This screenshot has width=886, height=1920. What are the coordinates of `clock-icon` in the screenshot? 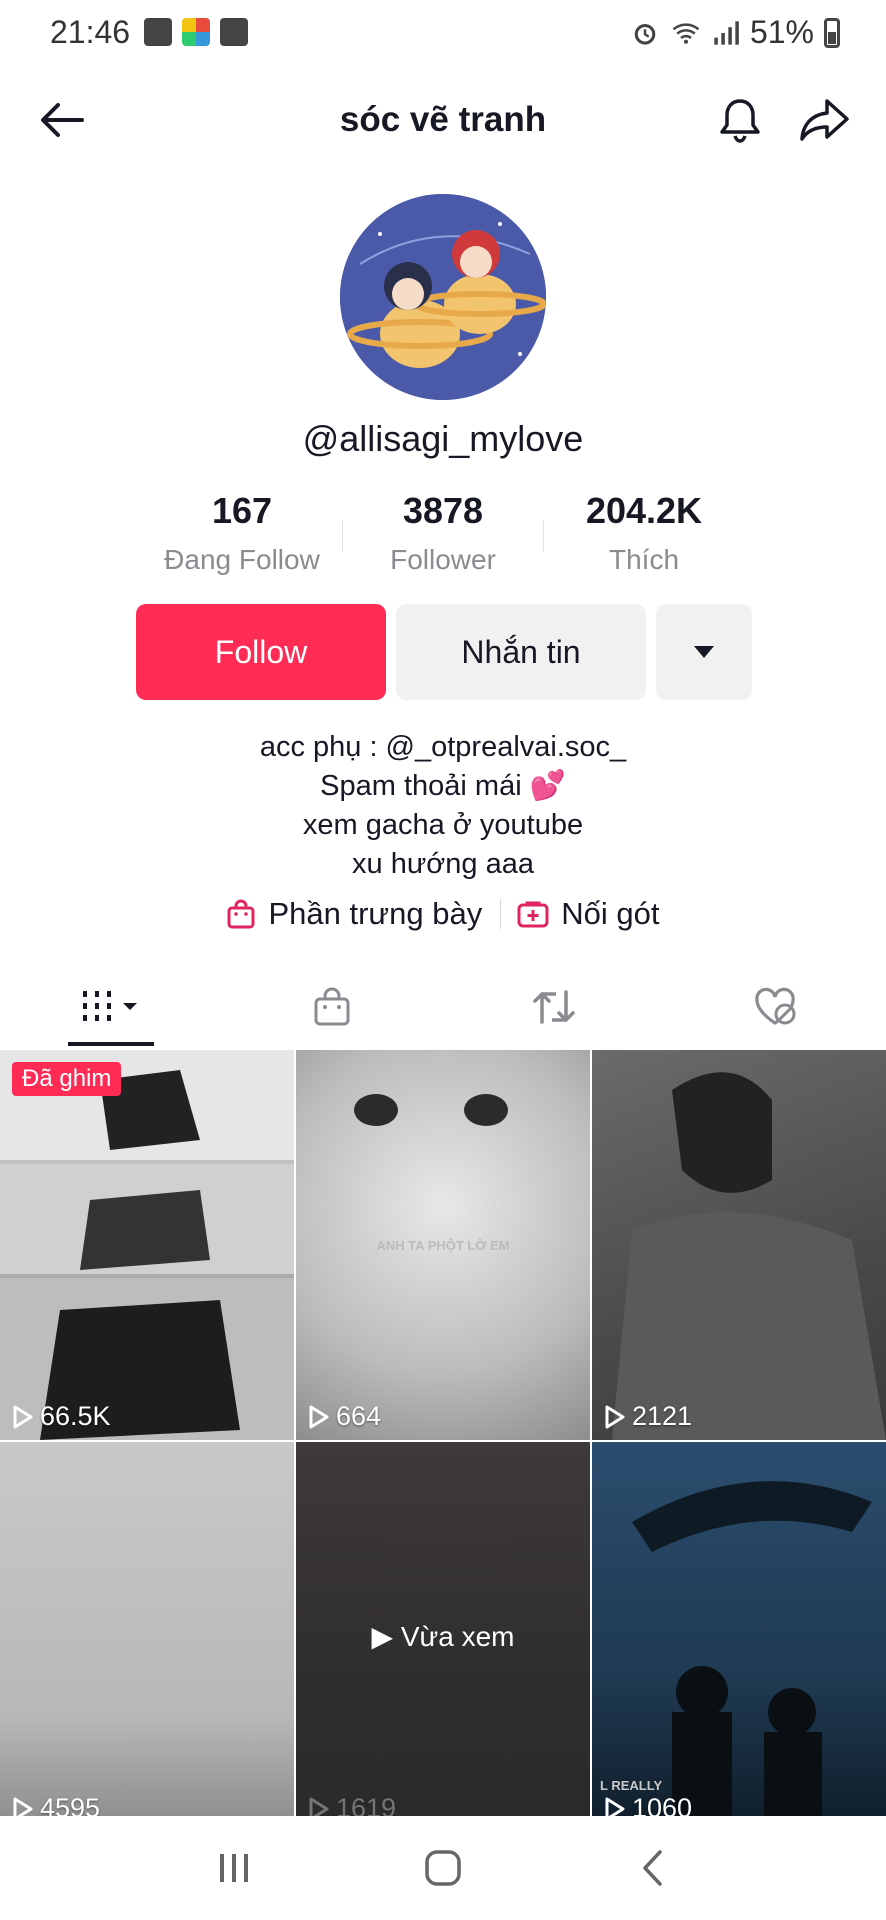 It's located at (234, 32).